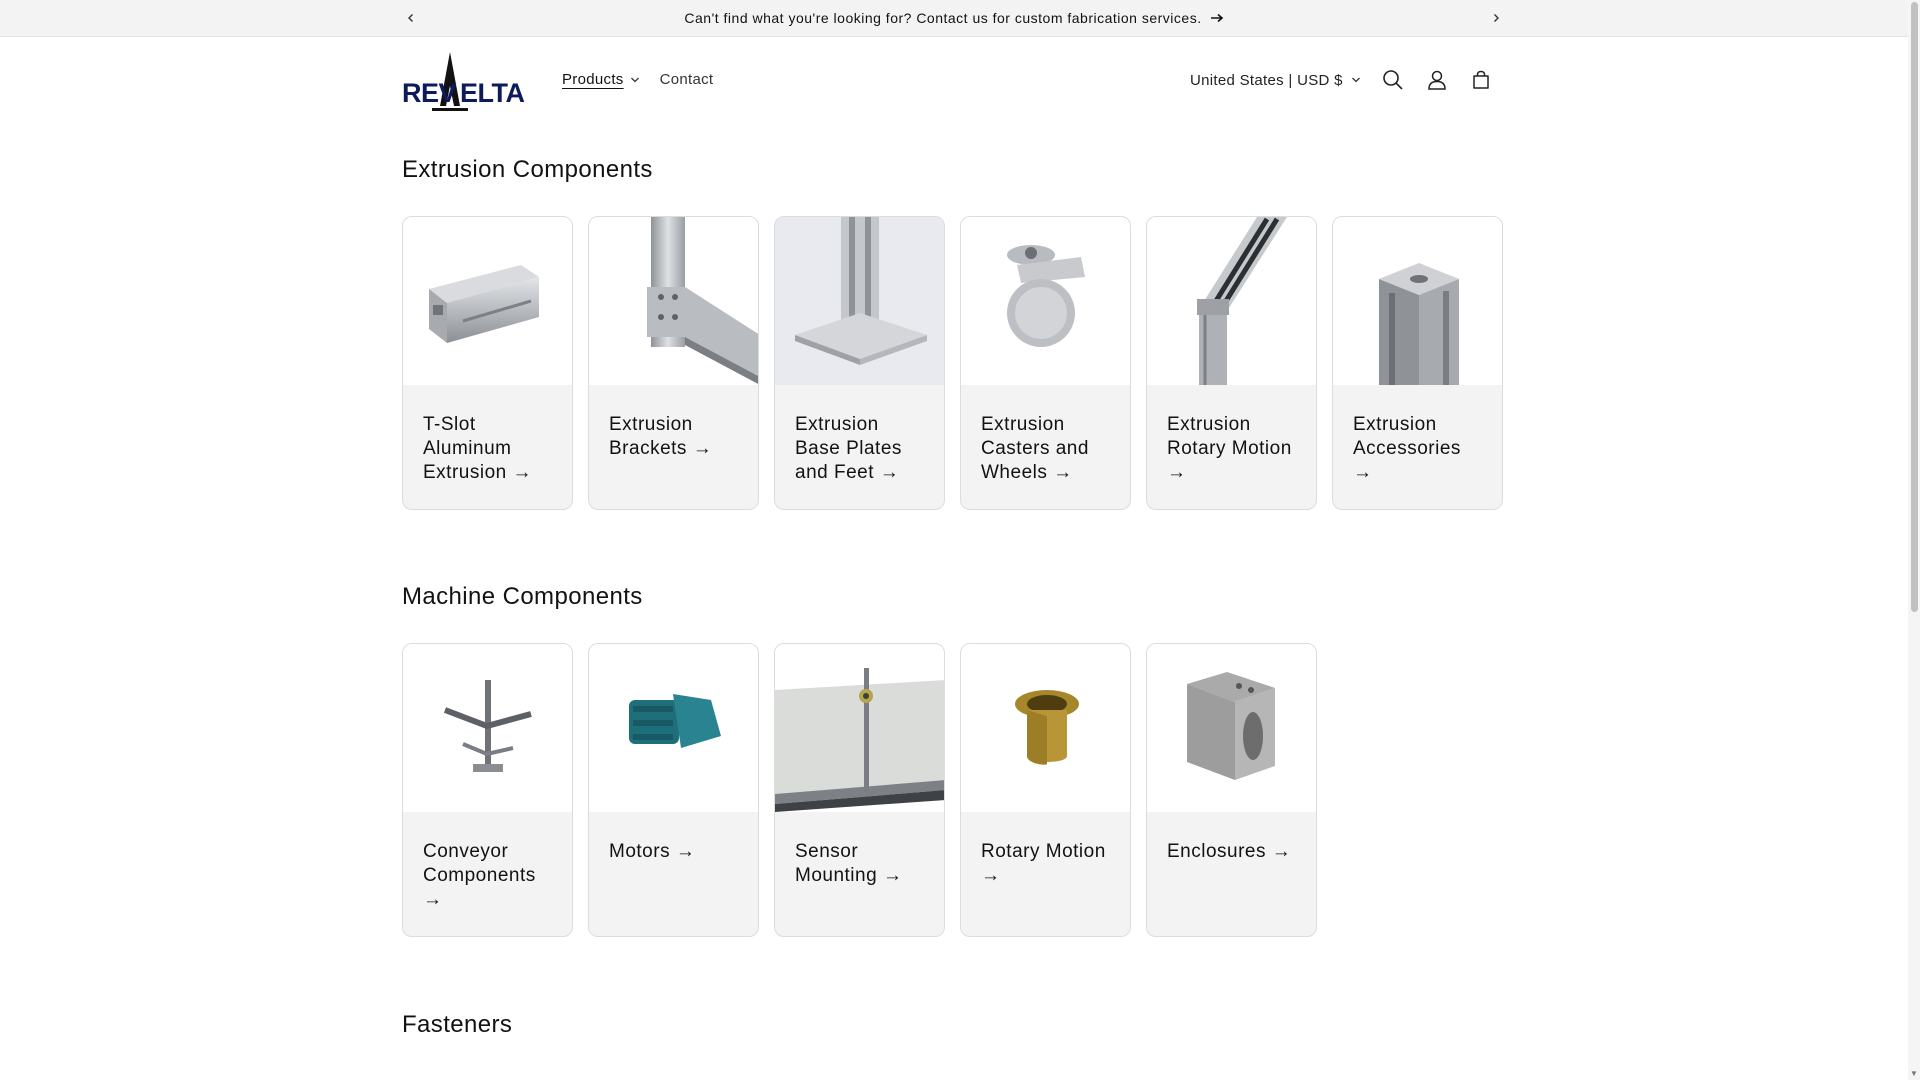 Image resolution: width=1920 pixels, height=1080 pixels. Describe the element at coordinates (477, 448) in the screenshot. I see `collection-card-label: T-Slot Aluminum Extrusion →` at that location.